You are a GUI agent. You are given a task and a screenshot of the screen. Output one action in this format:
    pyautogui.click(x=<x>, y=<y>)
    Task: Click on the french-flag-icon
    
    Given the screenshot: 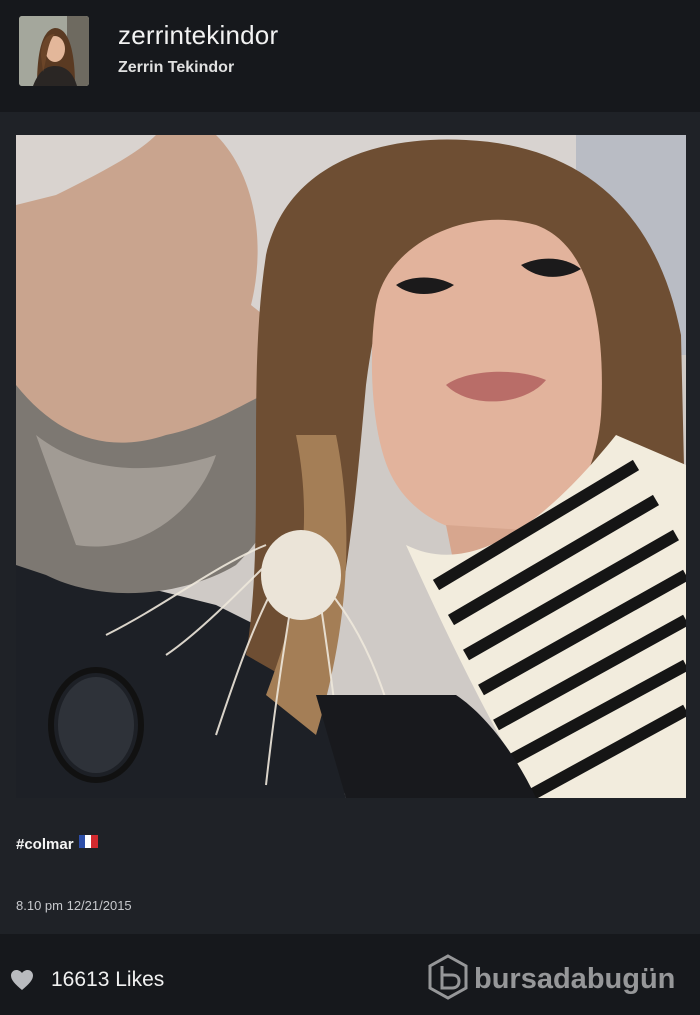 What is the action you would take?
    pyautogui.click(x=88, y=841)
    